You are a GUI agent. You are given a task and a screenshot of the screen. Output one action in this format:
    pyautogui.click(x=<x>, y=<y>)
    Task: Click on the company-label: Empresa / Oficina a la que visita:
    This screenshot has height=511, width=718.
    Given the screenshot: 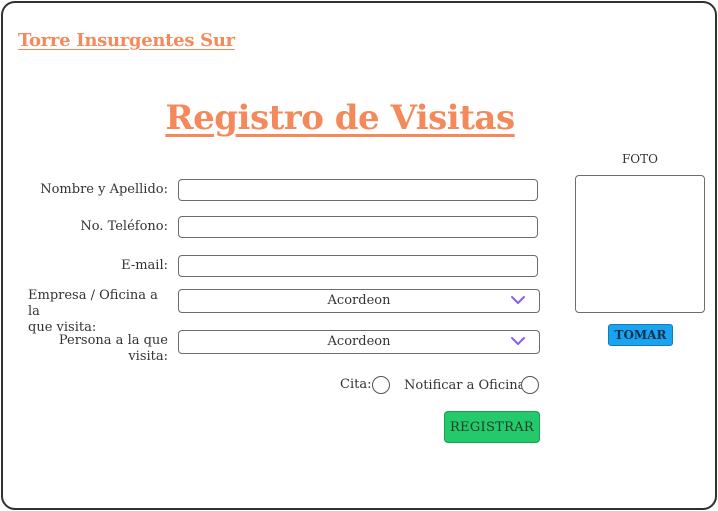 What is the action you would take?
    pyautogui.click(x=98, y=312)
    